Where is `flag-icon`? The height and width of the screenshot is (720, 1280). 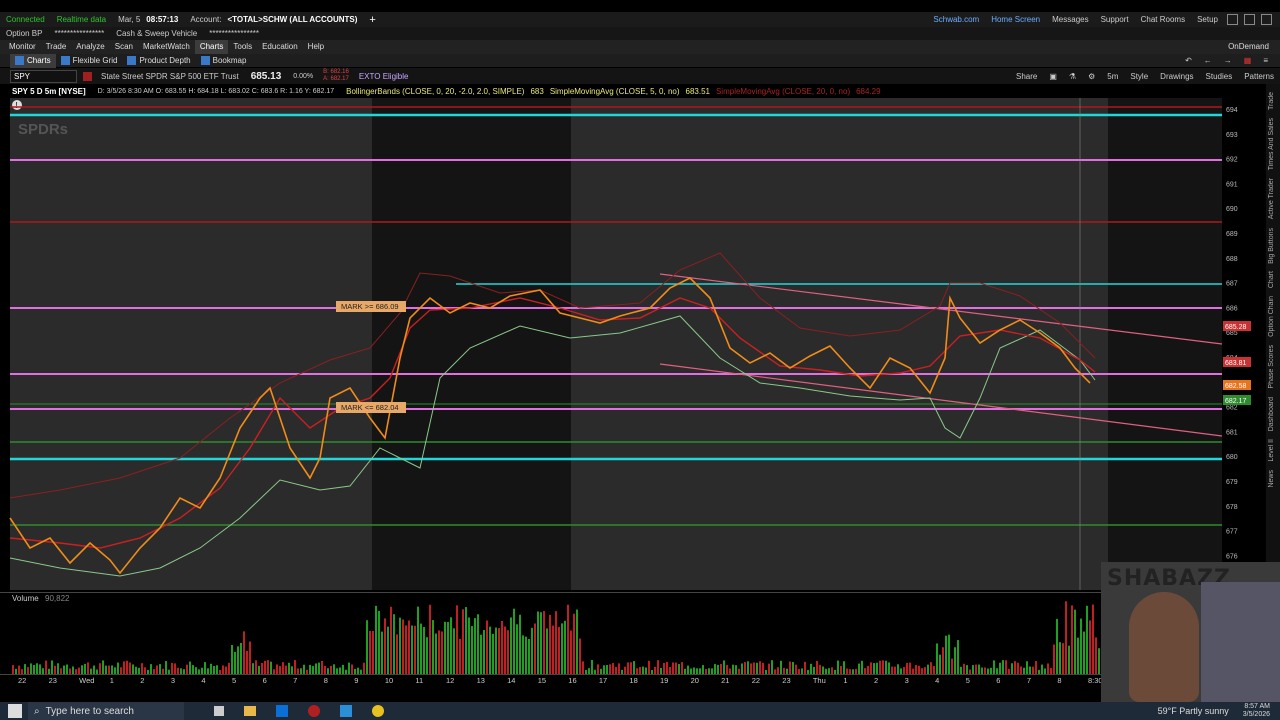 flag-icon is located at coordinates (87, 76).